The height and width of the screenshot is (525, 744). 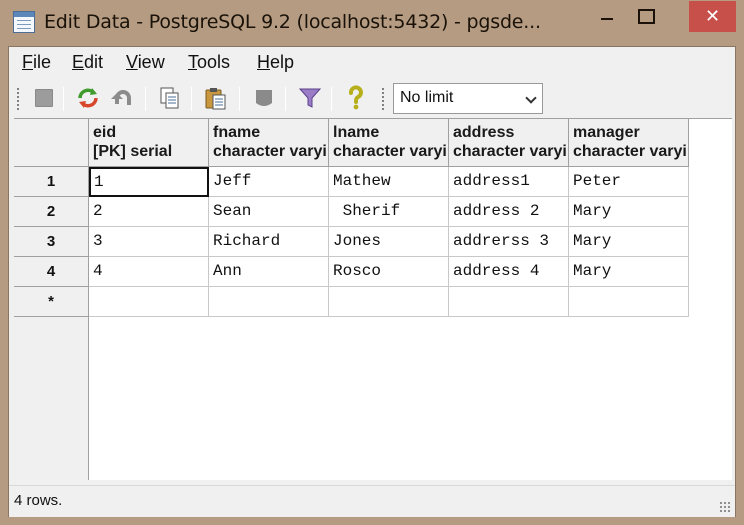 I want to click on table-cell: Ann, so click(x=269, y=272).